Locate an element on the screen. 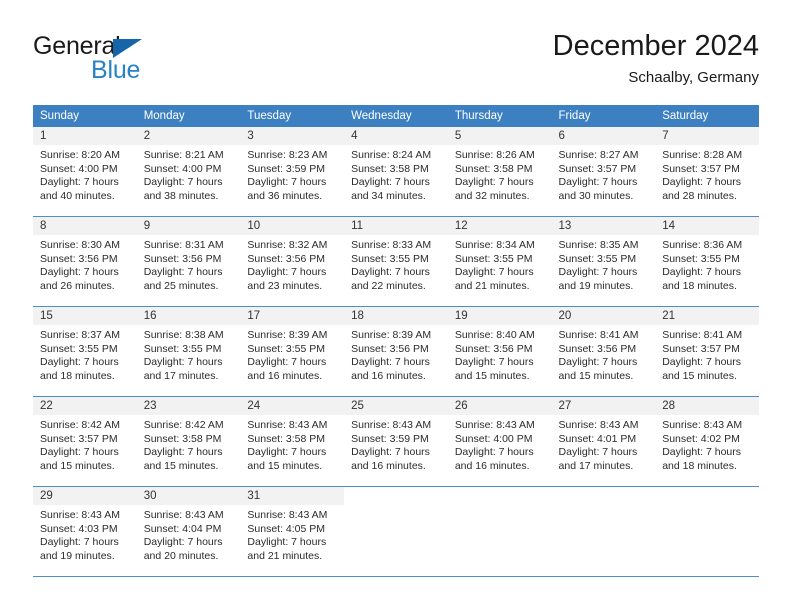 This screenshot has width=792, height=612. calendar-cell is located at coordinates (707, 531).